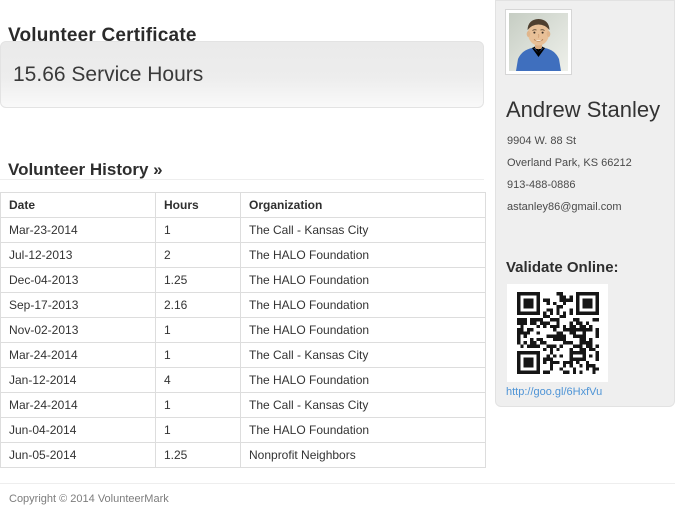  What do you see at coordinates (108, 74) in the screenshot?
I see `service-hours-text: 15.66 Service Hours` at bounding box center [108, 74].